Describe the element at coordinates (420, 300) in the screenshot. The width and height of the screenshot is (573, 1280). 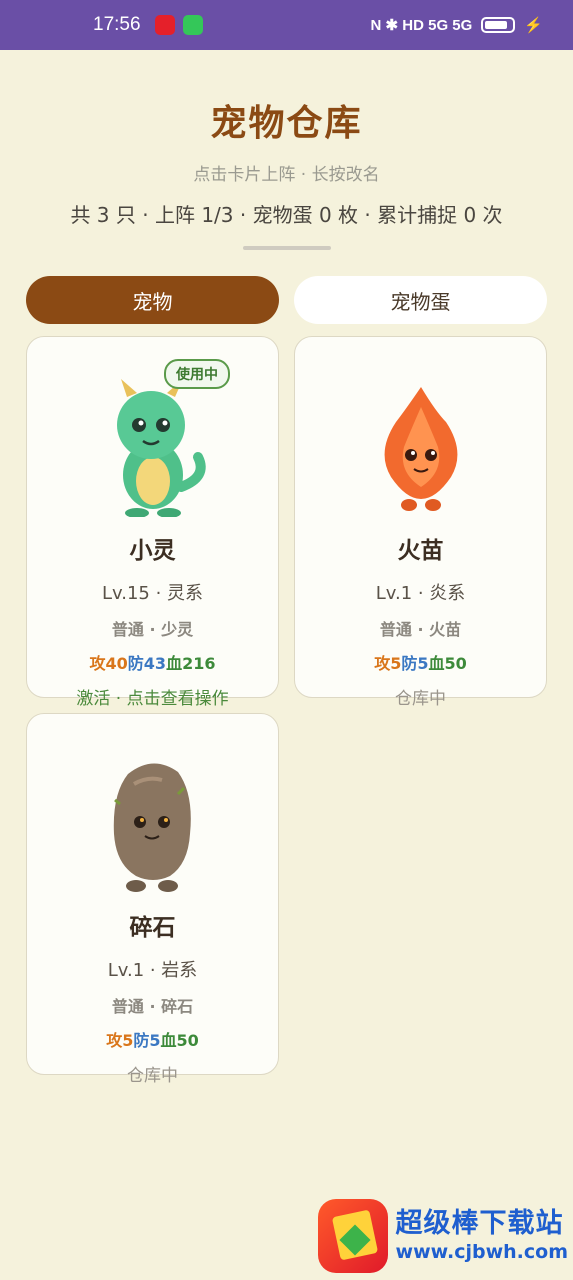
I see `tab-eggs: 宠物蛋` at that location.